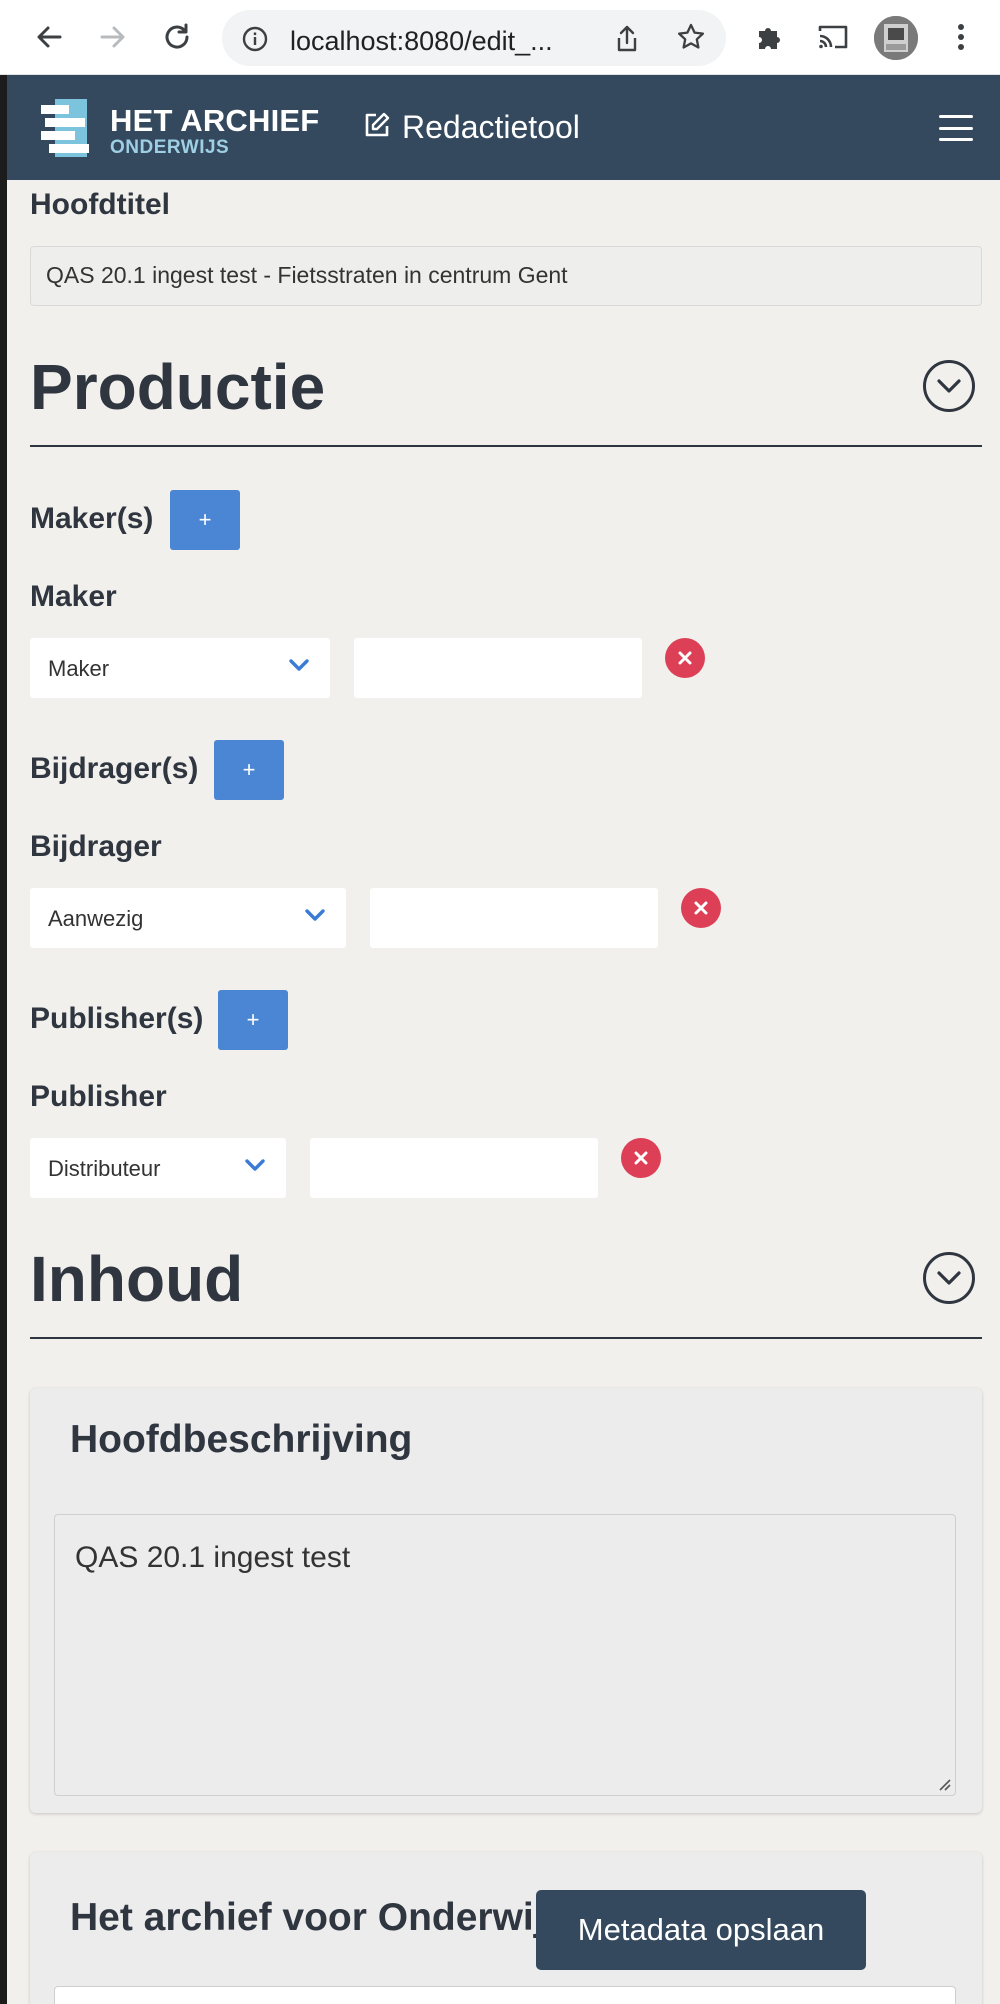 The width and height of the screenshot is (1000, 2004). What do you see at coordinates (454, 1168) in the screenshot?
I see `publisher-name-input` at bounding box center [454, 1168].